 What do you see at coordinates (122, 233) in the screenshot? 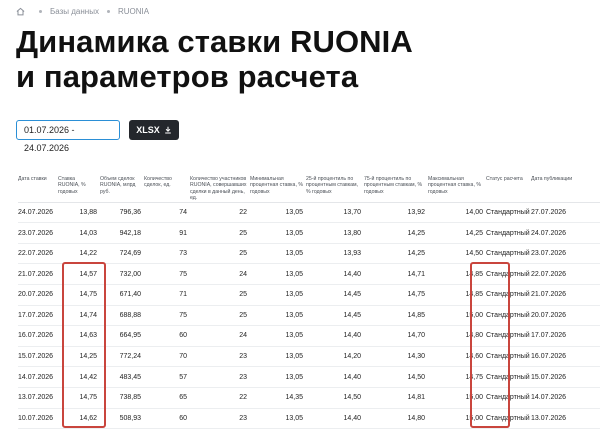
I see `table-cell: 942,18` at bounding box center [122, 233].